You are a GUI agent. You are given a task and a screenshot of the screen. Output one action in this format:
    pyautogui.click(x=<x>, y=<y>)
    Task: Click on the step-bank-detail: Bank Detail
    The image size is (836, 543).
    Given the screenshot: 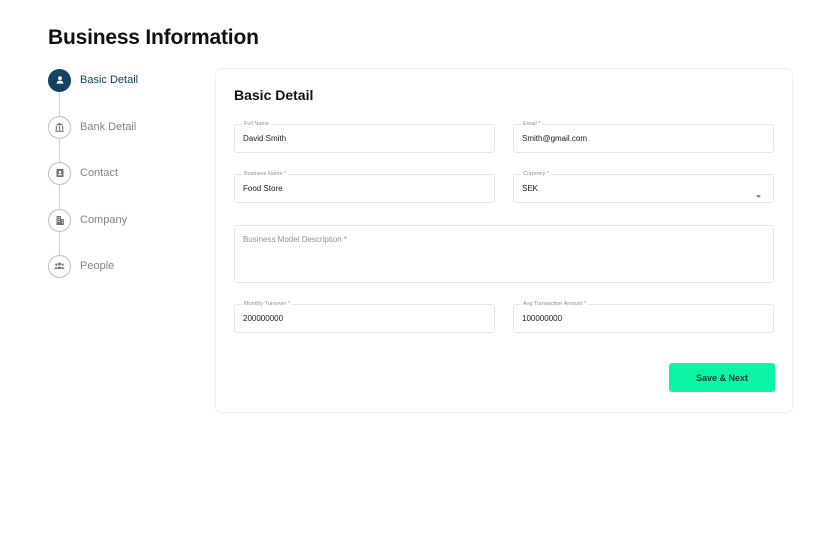 What is the action you would take?
    pyautogui.click(x=92, y=127)
    